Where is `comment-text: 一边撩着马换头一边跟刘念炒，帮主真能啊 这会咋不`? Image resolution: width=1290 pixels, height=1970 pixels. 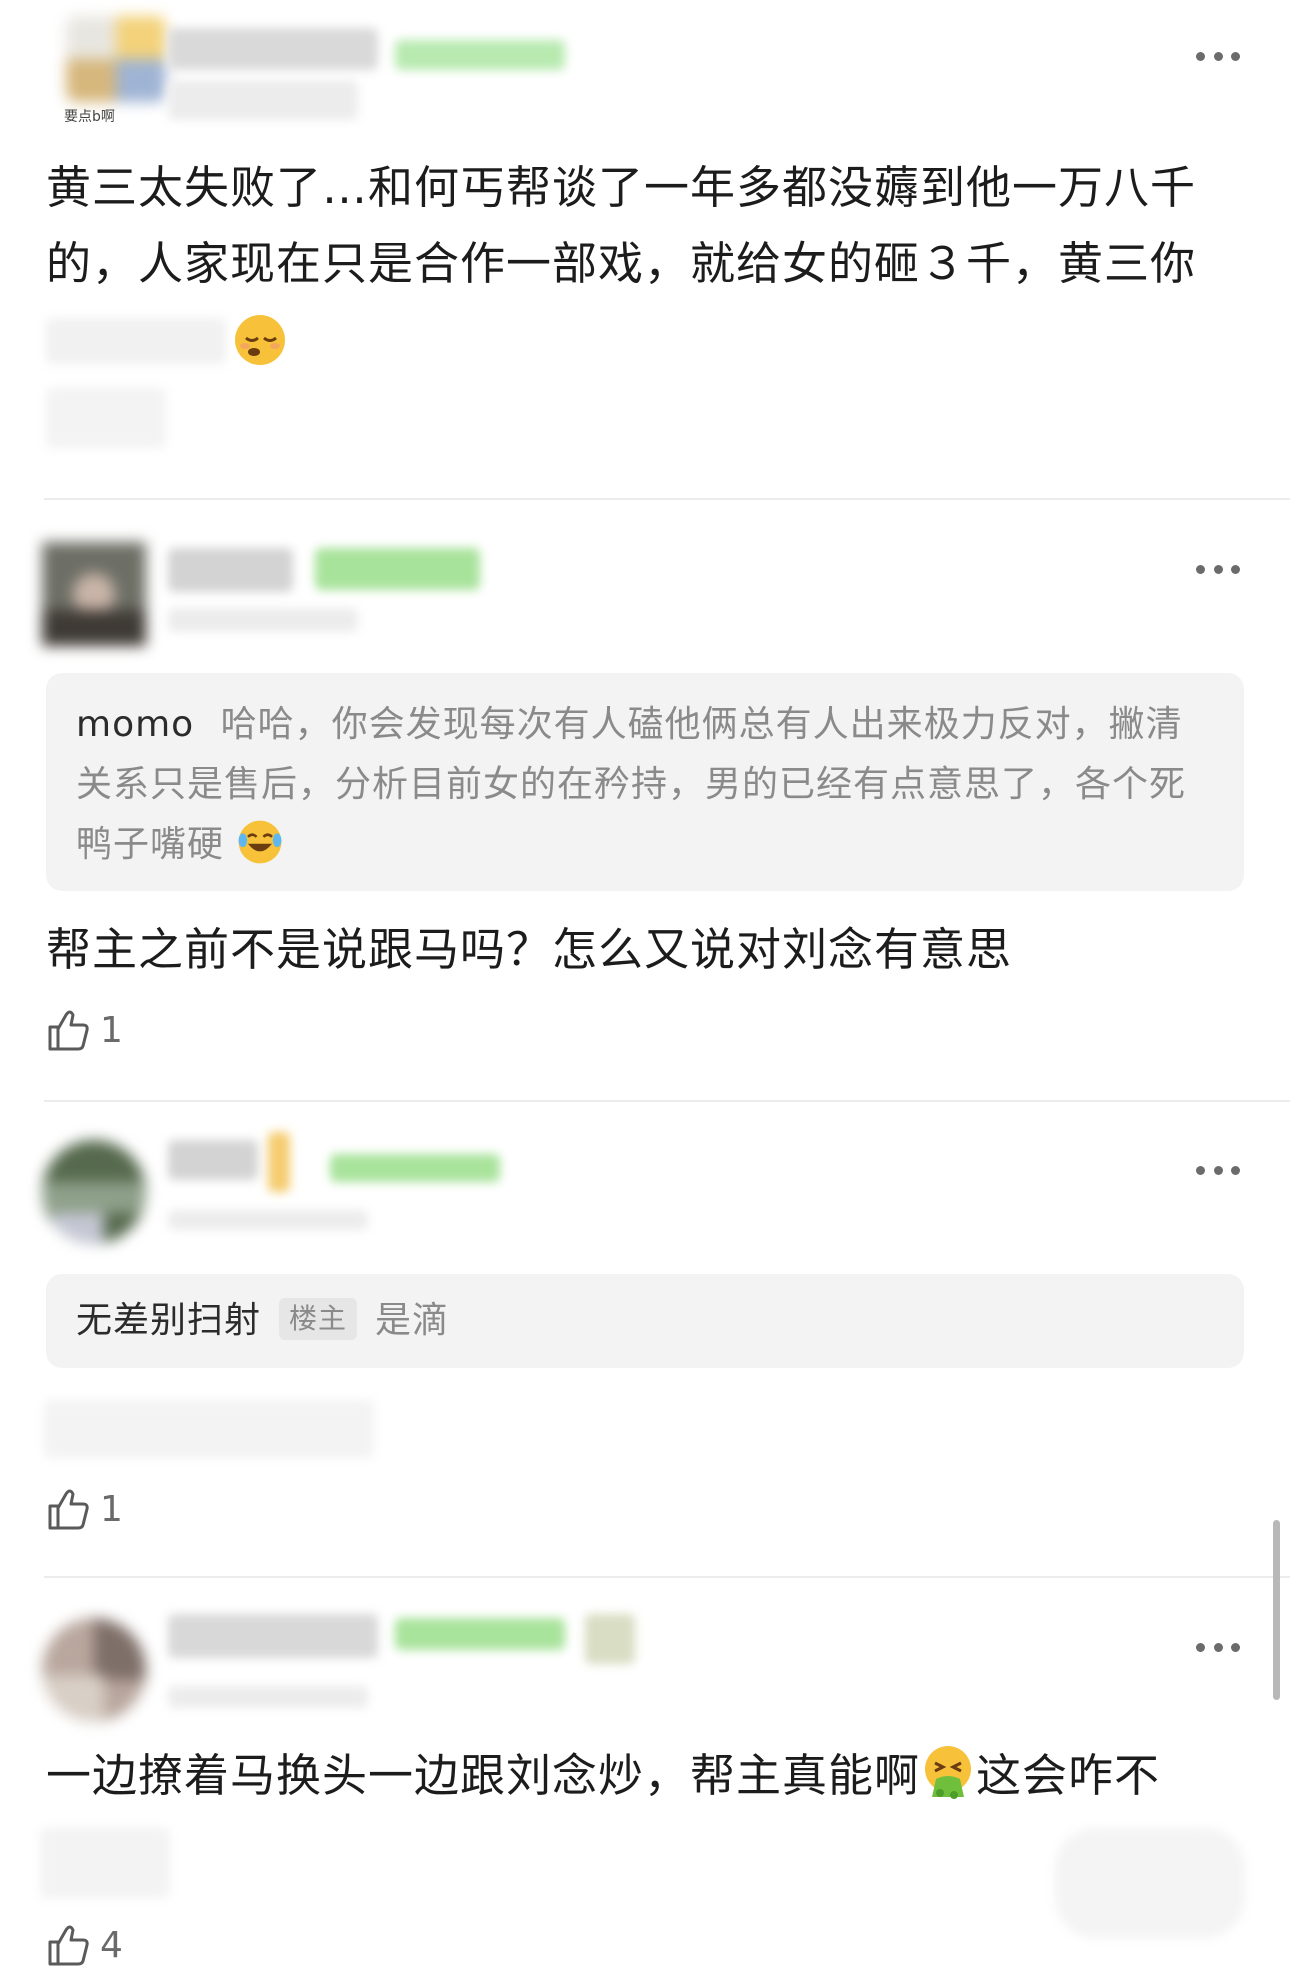
comment-text: 一边撩着马换头一边跟刘念炒，帮主真能啊 这会咋不 is located at coordinates (645, 1776).